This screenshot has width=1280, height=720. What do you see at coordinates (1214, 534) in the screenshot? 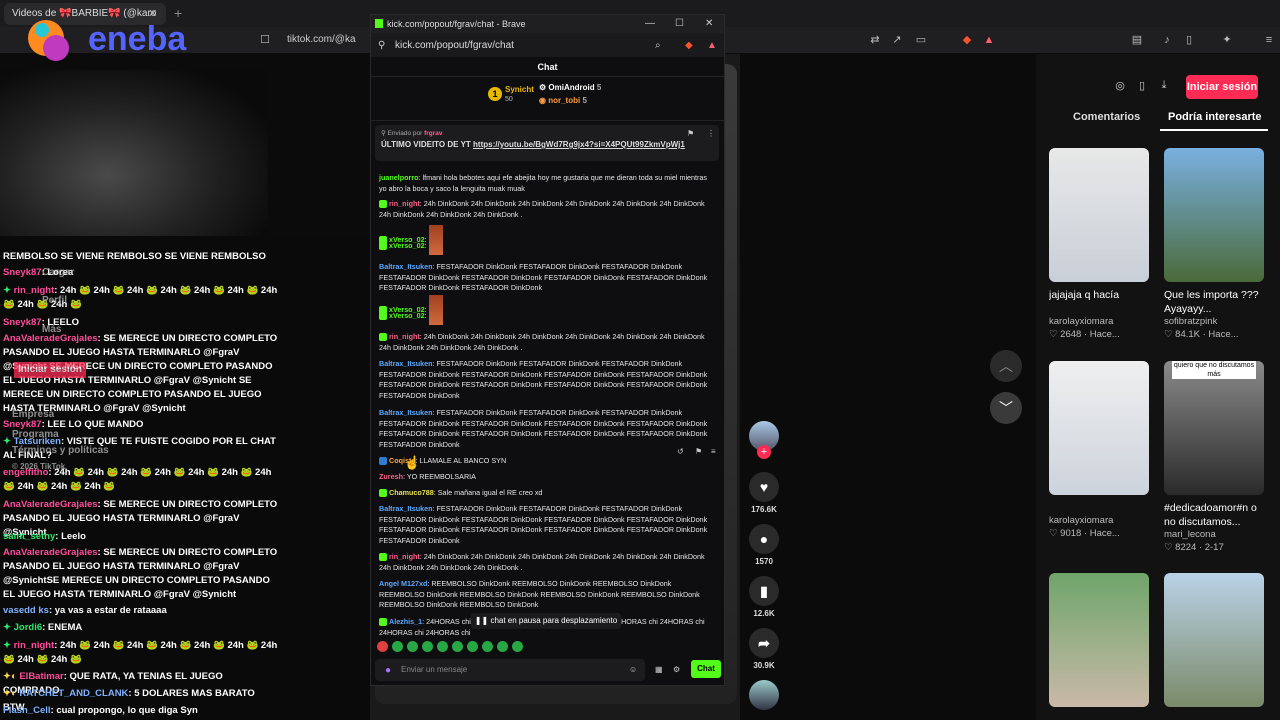
I see `card-user: mari_lecona` at bounding box center [1214, 534].